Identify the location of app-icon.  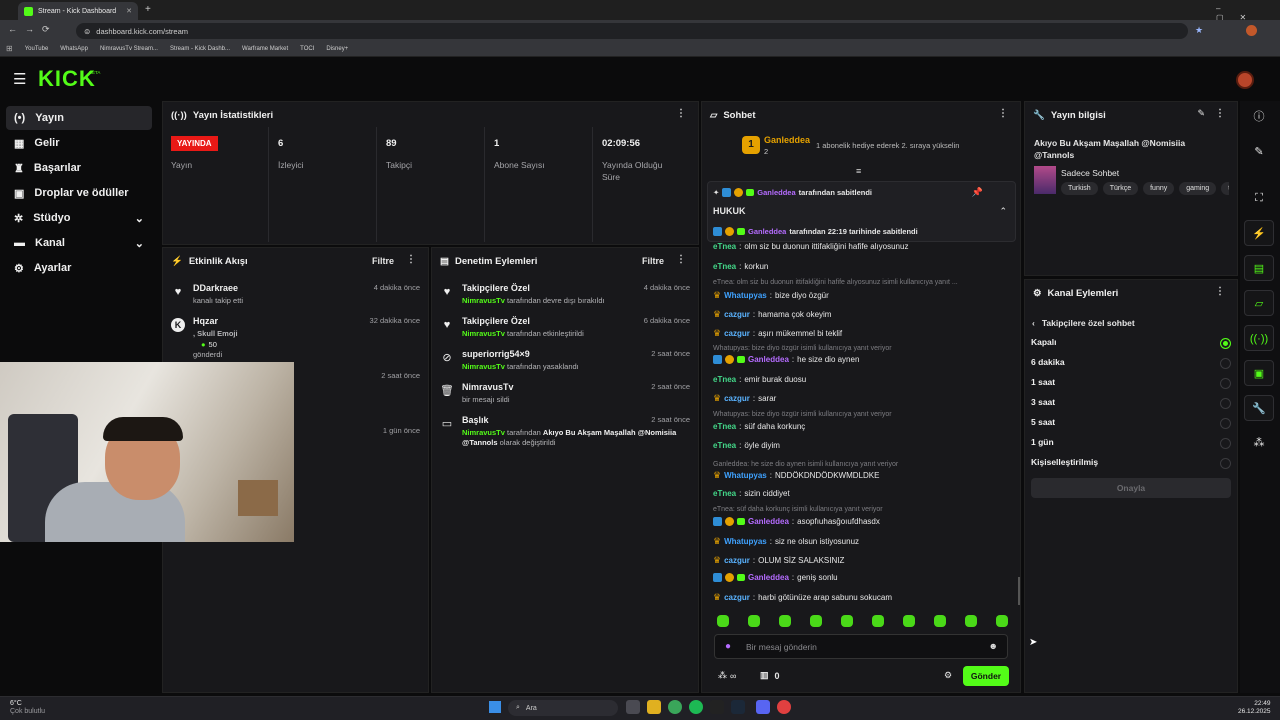
(784, 707).